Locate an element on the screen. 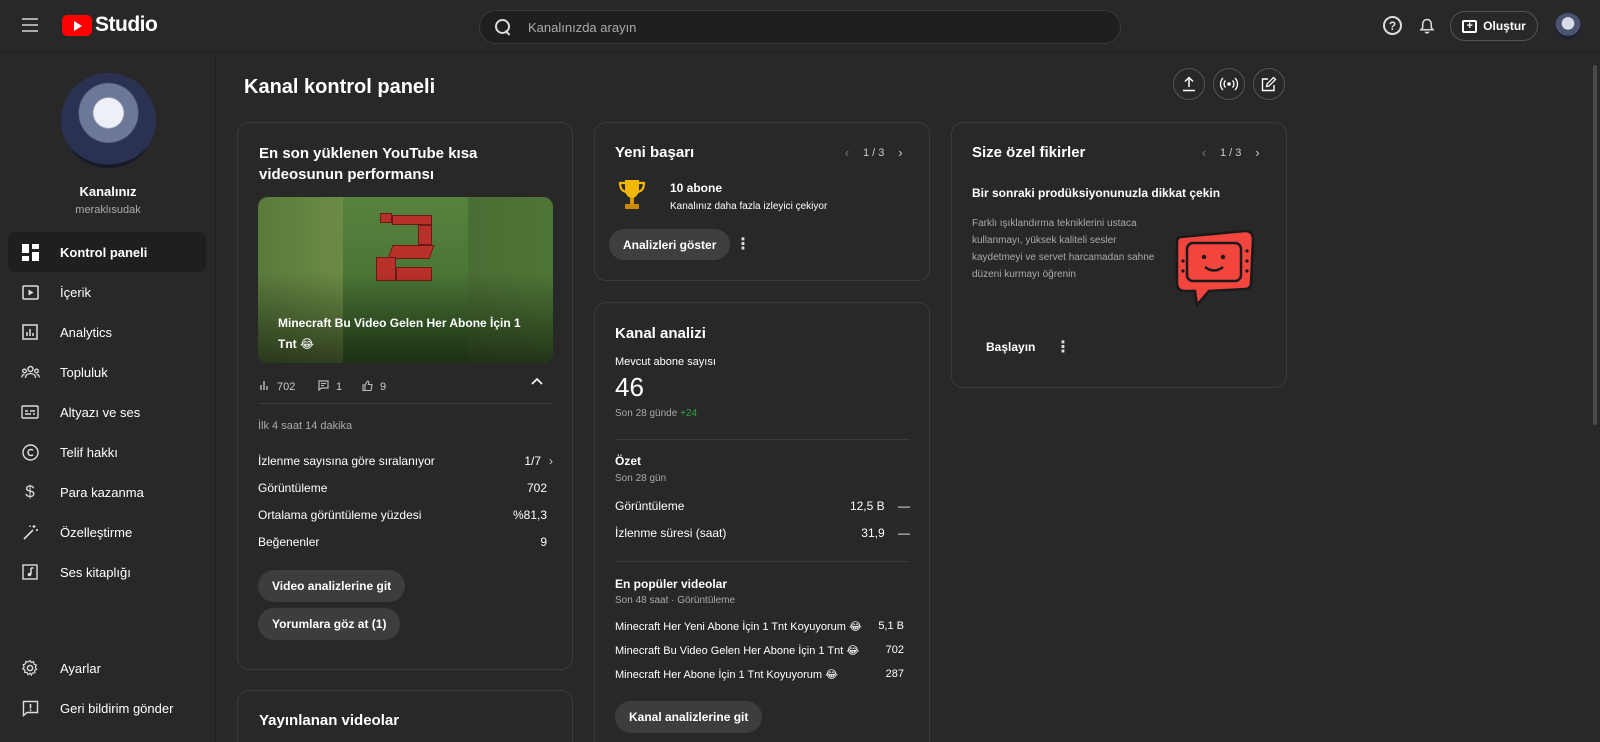 The height and width of the screenshot is (742, 1600). channel-handle: meraklısudak is located at coordinates (108, 210).